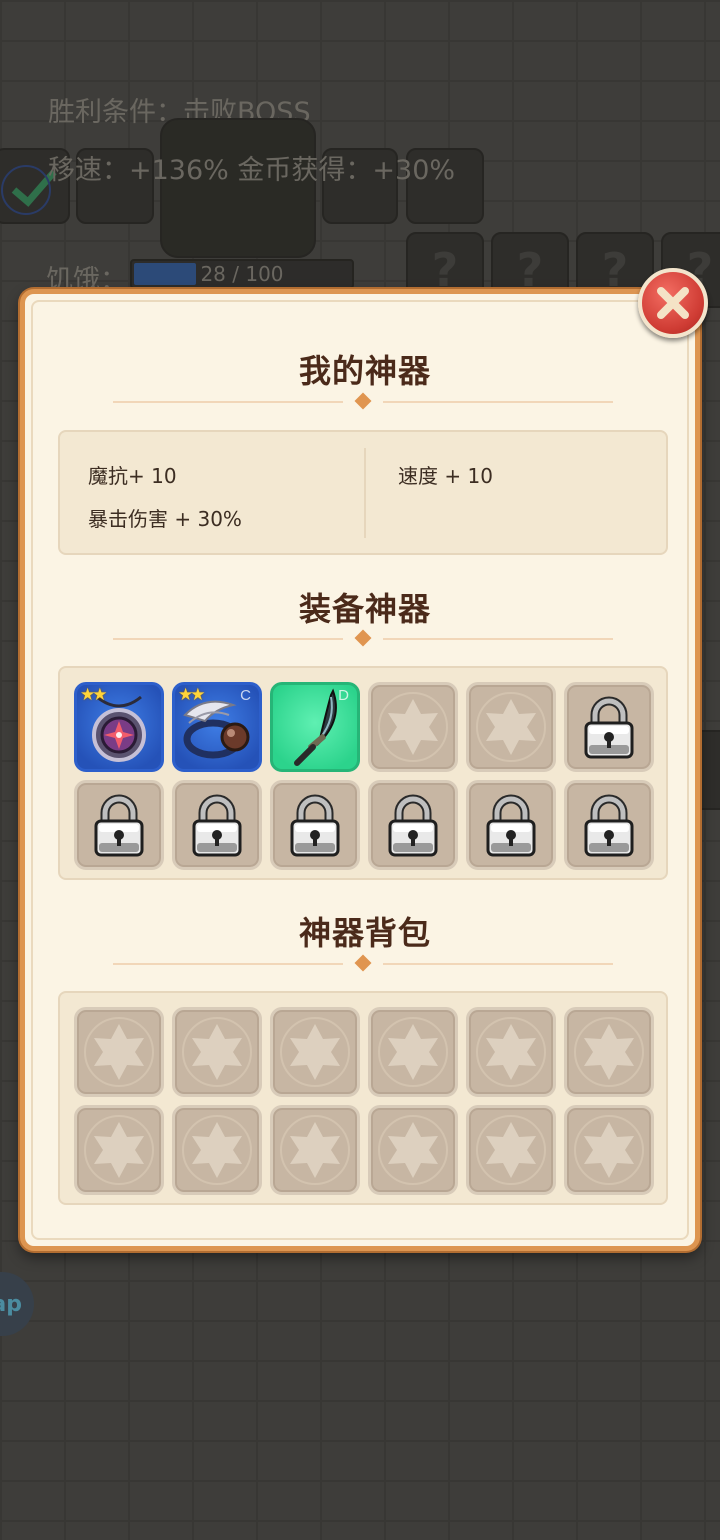 Image resolution: width=720 pixels, height=1540 pixels. What do you see at coordinates (132, 476) in the screenshot?
I see `stat-magic-resist: 魔抗+ 10` at bounding box center [132, 476].